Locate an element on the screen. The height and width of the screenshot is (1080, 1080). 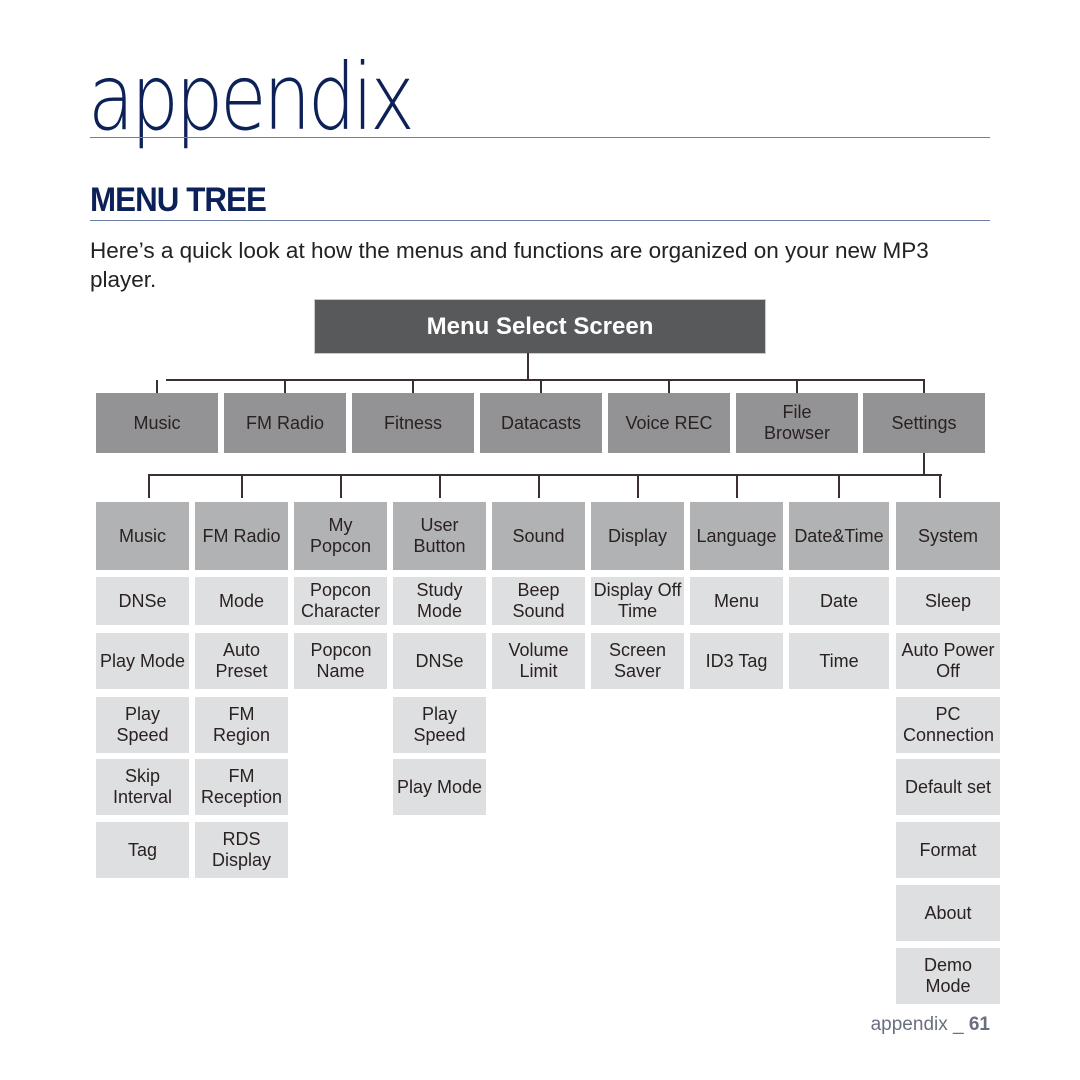
settings-category-system: System is located at coordinates (948, 536).